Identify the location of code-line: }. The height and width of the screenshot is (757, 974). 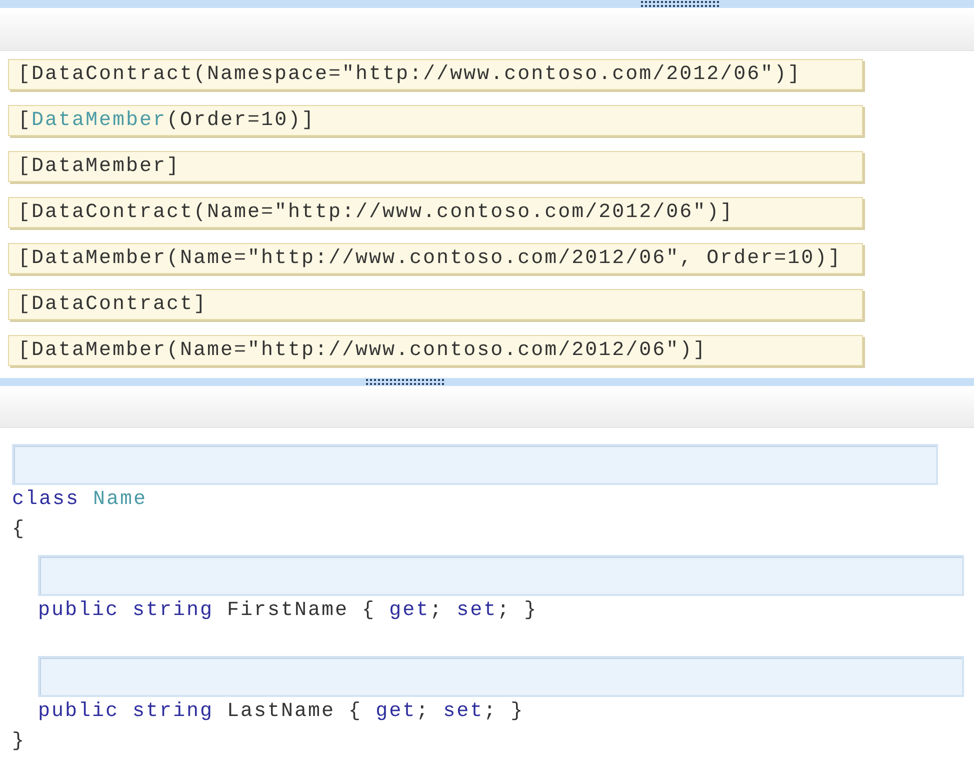
(19, 742).